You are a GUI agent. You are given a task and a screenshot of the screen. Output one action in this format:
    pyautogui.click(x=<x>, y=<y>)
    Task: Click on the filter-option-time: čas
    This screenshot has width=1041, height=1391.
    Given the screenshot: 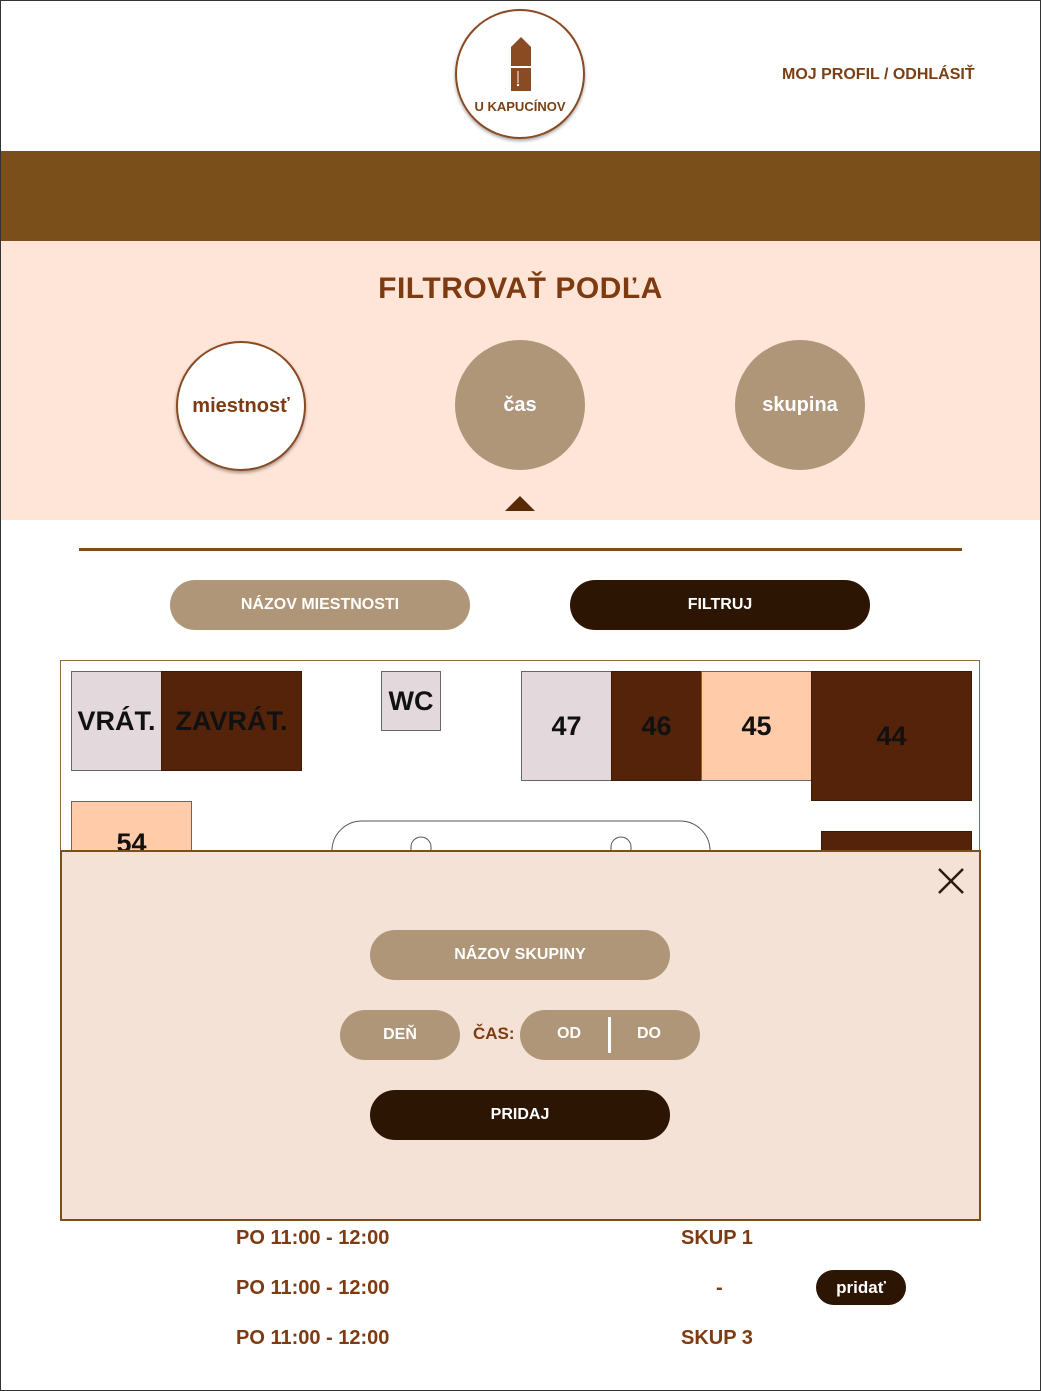 What is the action you would take?
    pyautogui.click(x=520, y=405)
    